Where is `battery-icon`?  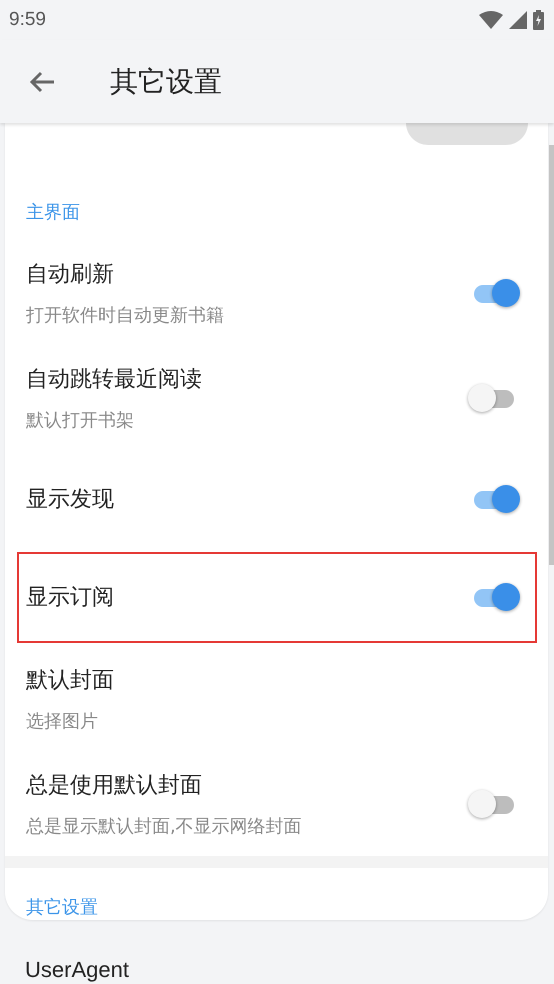 battery-icon is located at coordinates (538, 20).